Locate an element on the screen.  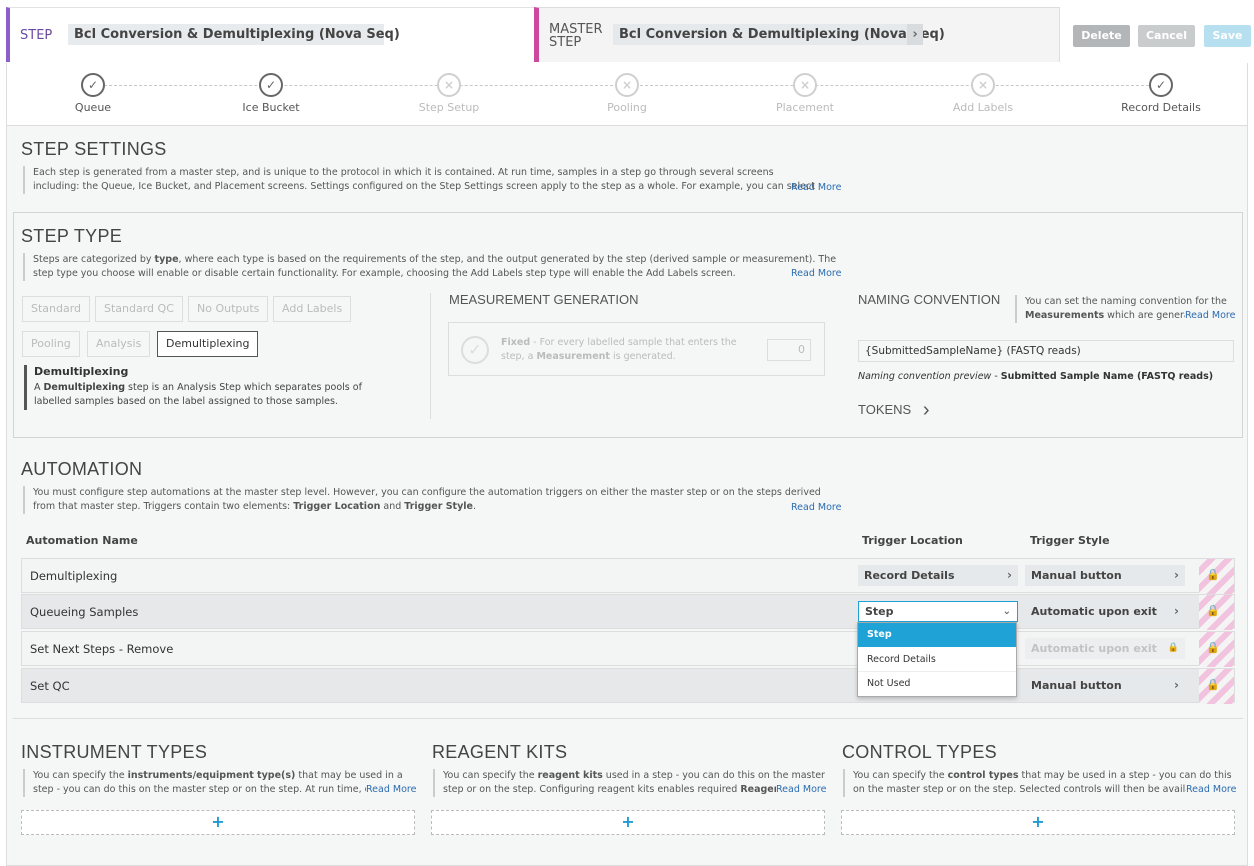
master-label-2: STEP is located at coordinates (565, 42).